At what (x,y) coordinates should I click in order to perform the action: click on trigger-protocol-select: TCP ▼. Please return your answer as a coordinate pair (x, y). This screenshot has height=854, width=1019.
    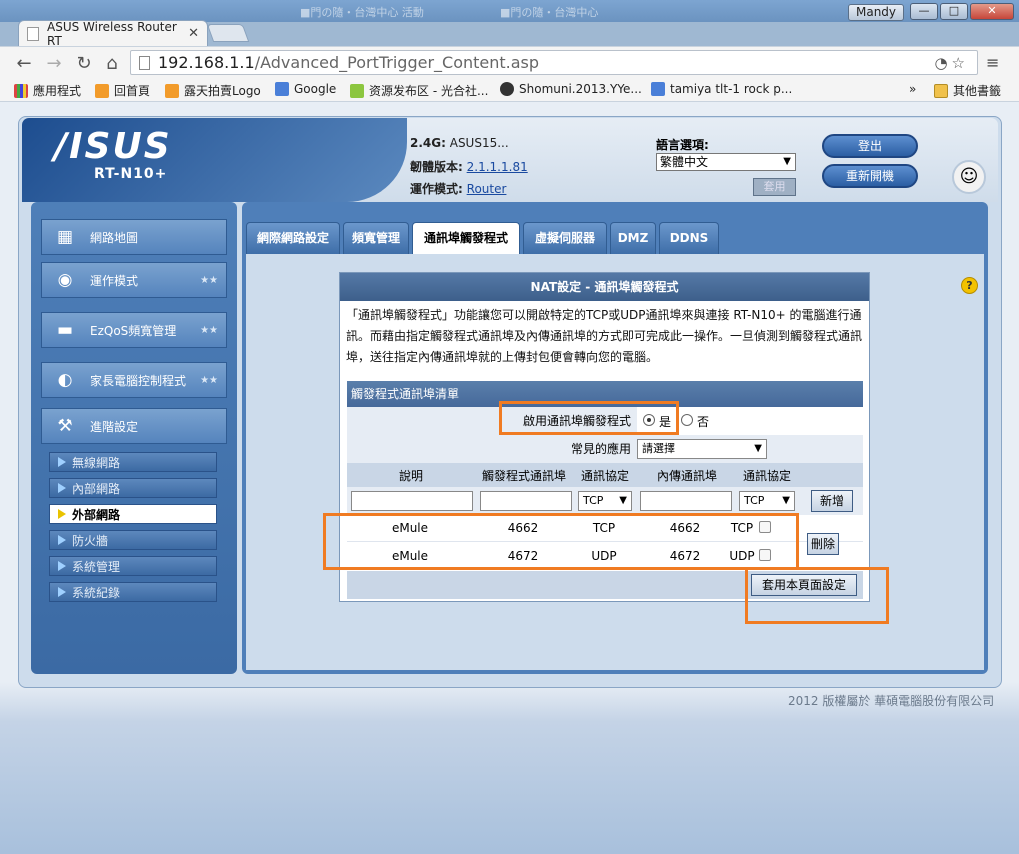
    Looking at the image, I should click on (605, 501).